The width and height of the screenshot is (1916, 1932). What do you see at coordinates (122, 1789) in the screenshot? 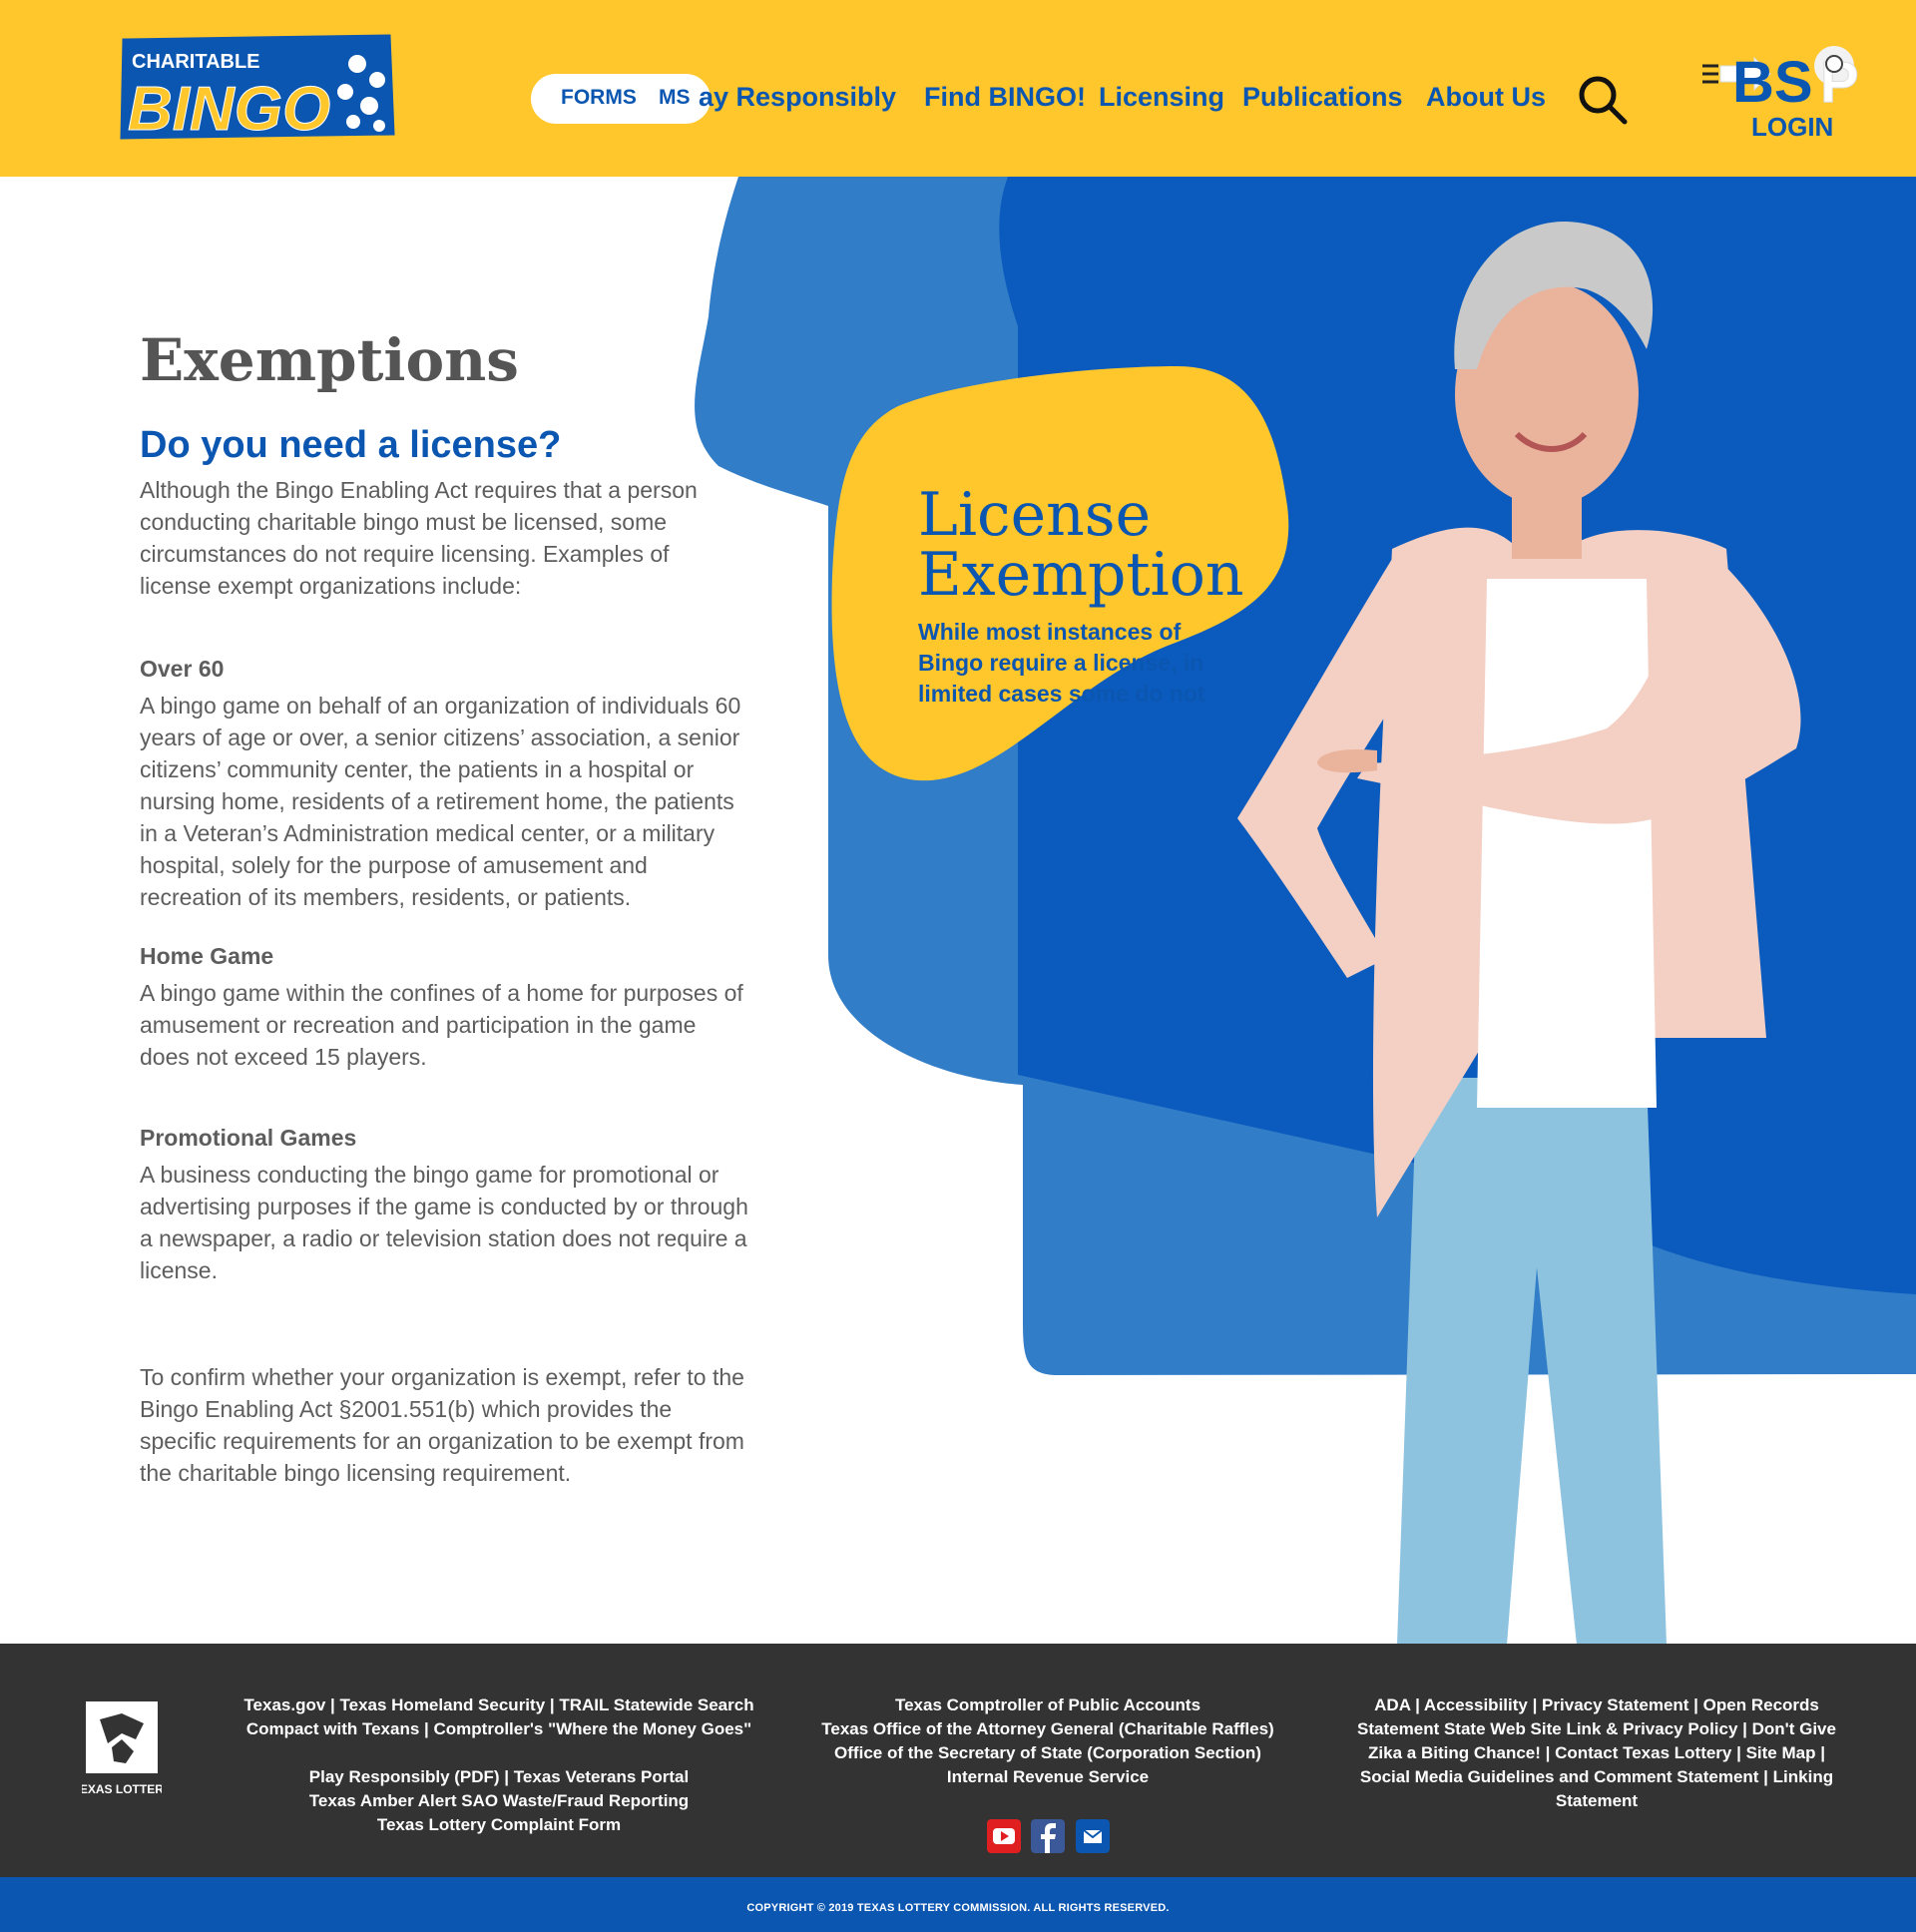
I see `texas-lottery-logo-text: TEXAS LOTTERY` at bounding box center [122, 1789].